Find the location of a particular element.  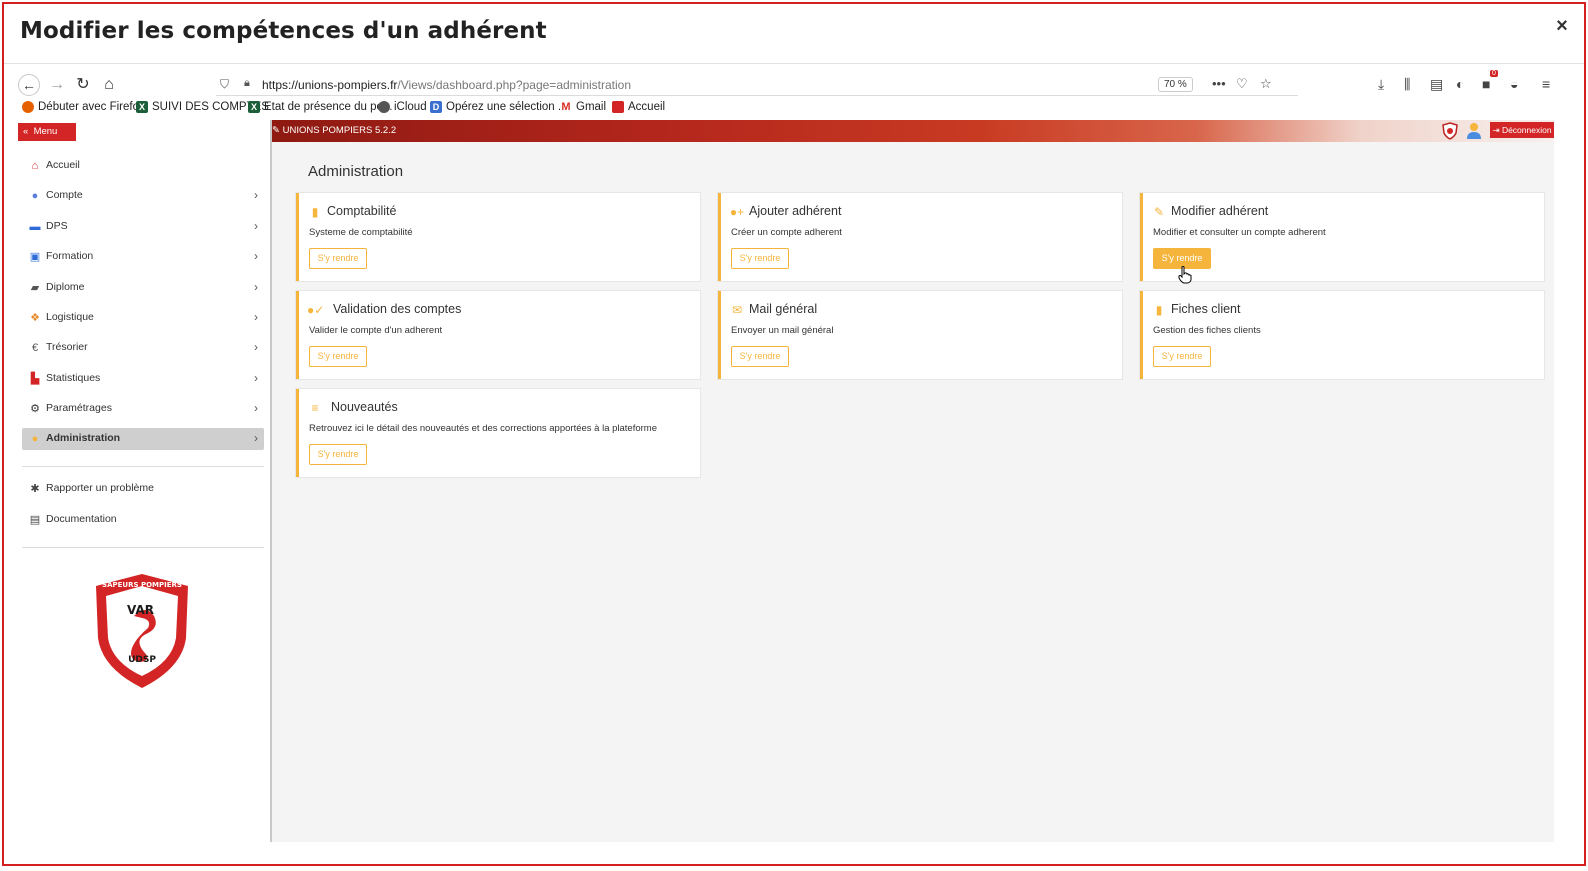

download-icon: ⤓ is located at coordinates (1381, 84).